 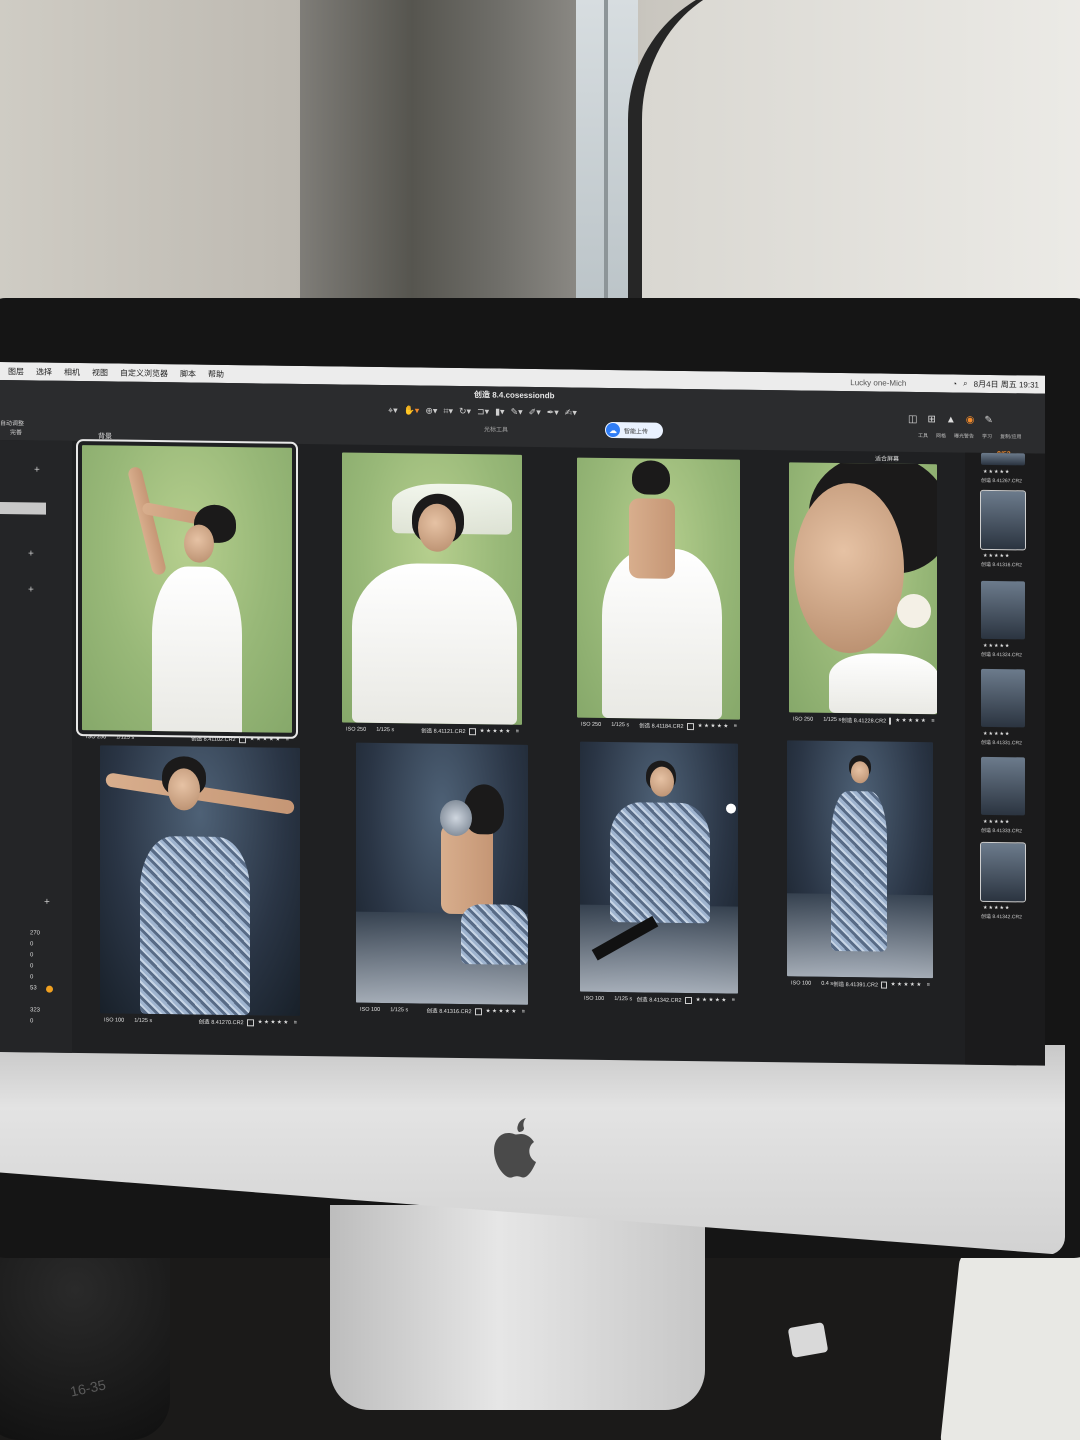 I want to click on menu-item-custom-browser: 自定义浏览器, so click(x=144, y=373).